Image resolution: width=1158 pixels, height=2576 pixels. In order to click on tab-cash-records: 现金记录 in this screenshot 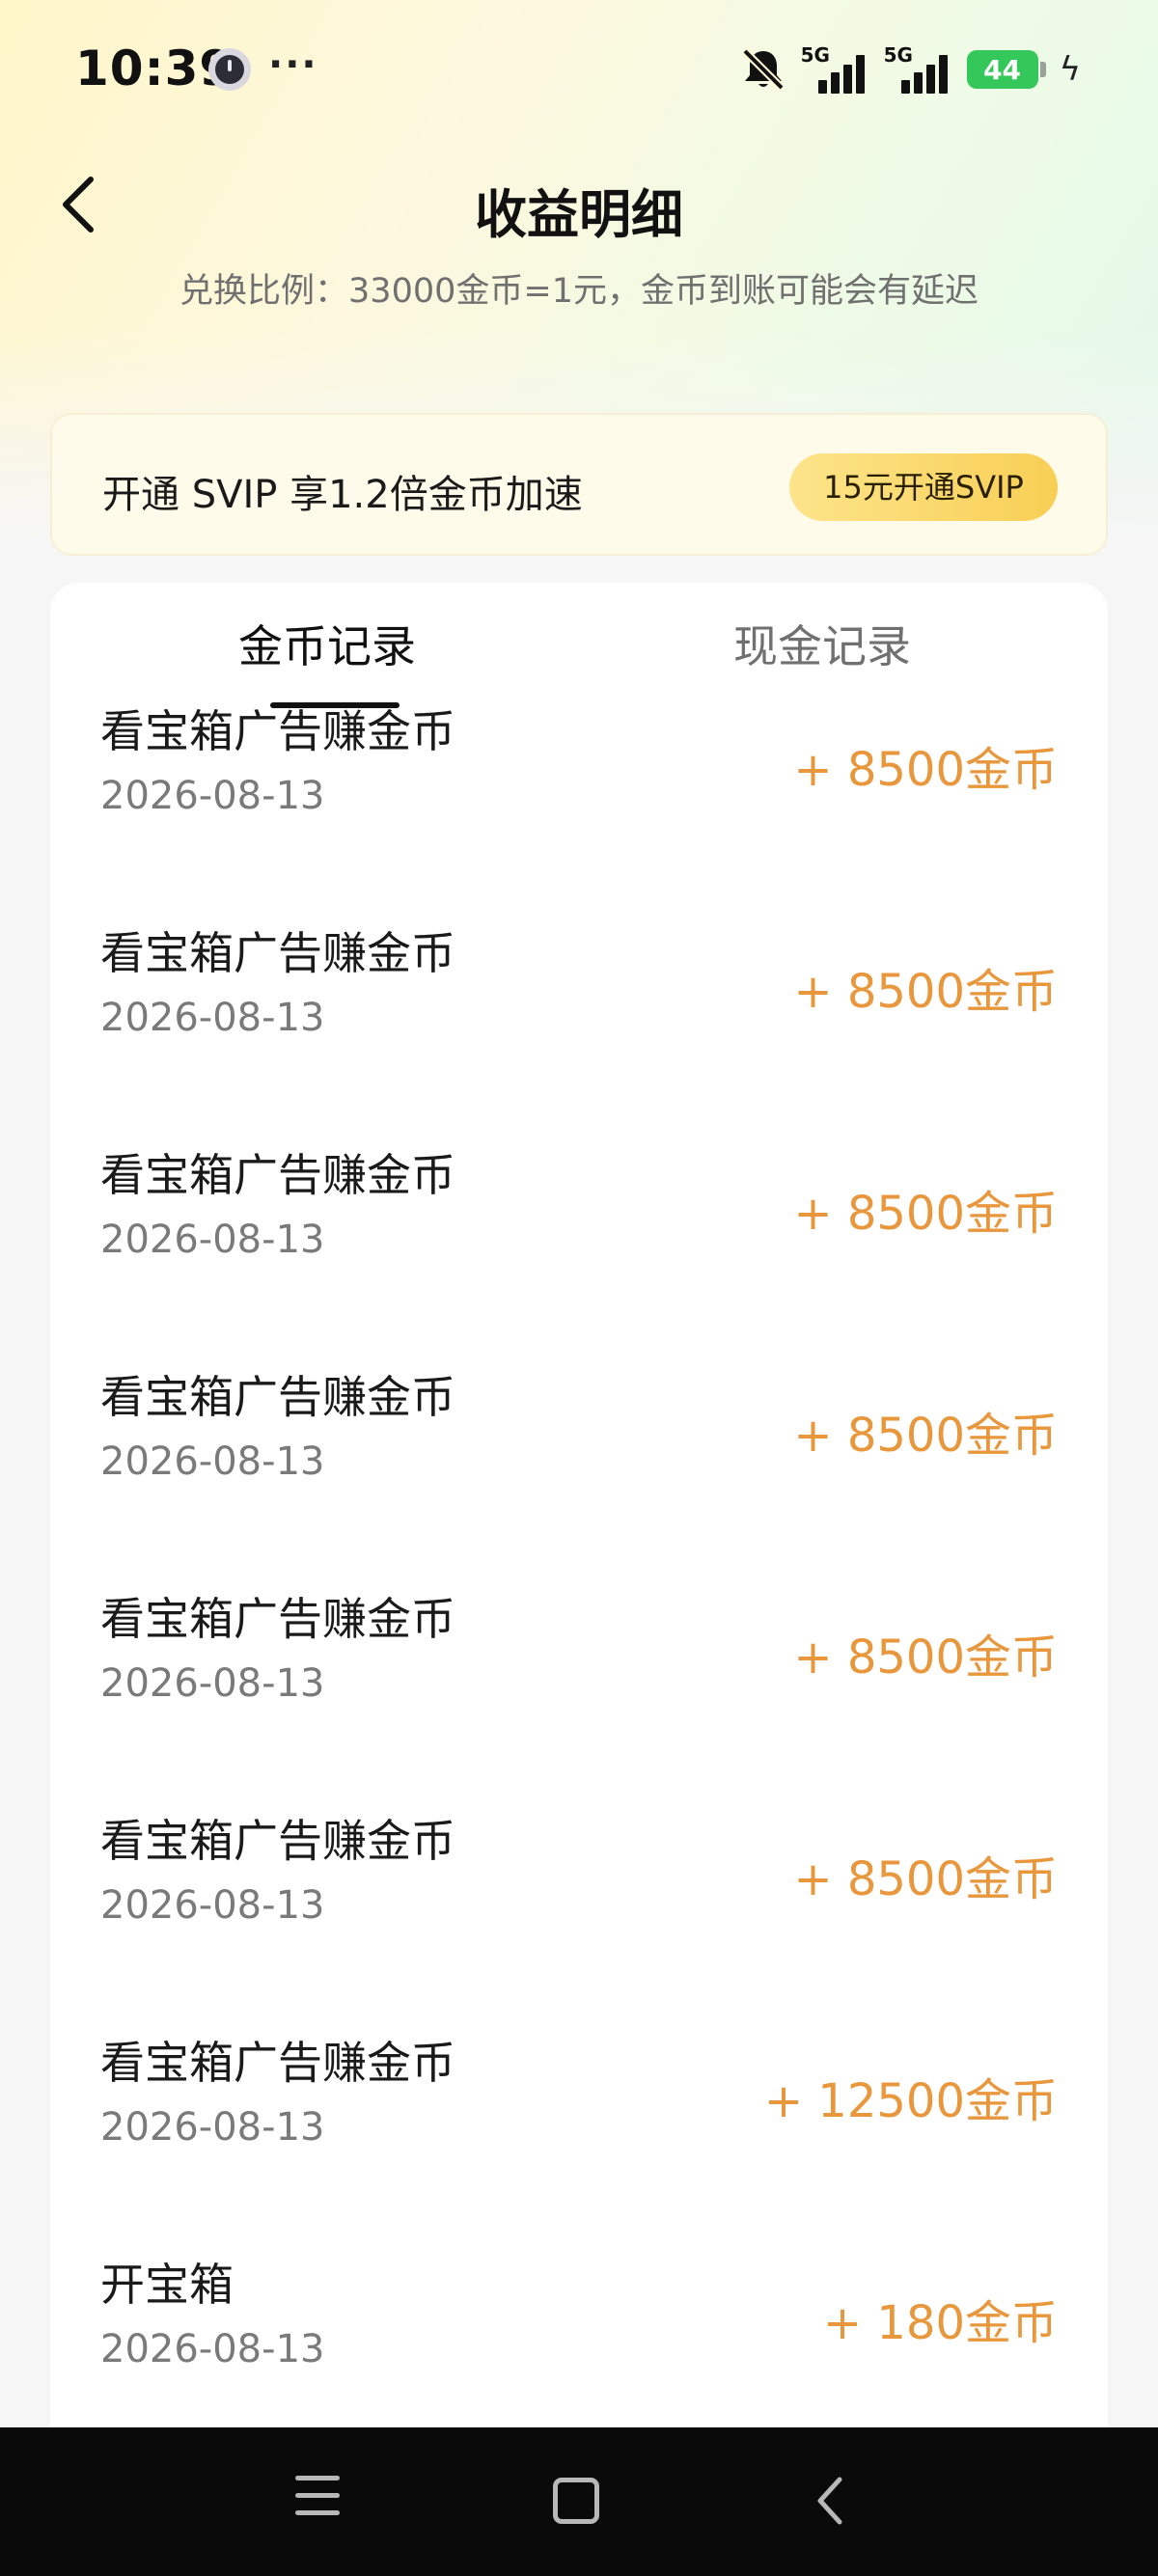, I will do `click(822, 644)`.